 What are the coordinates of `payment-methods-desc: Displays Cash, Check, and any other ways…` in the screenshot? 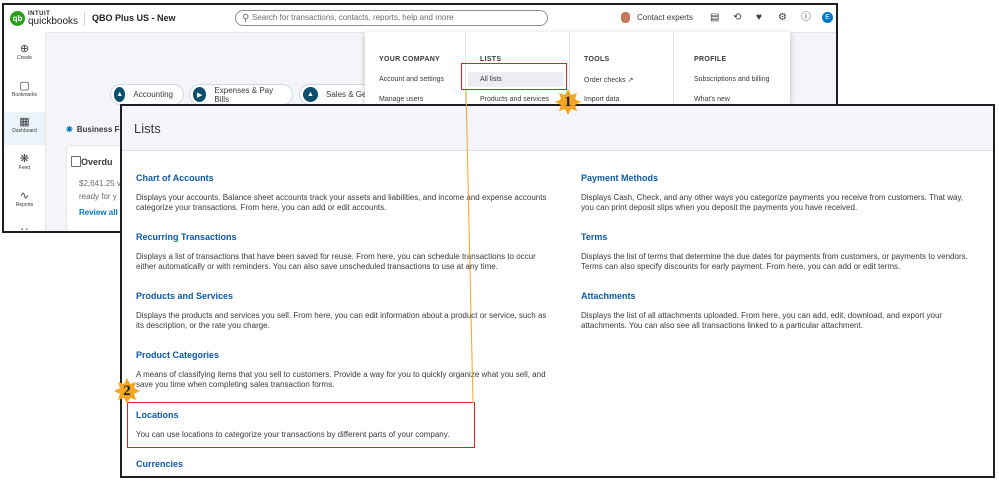 It's located at (772, 203).